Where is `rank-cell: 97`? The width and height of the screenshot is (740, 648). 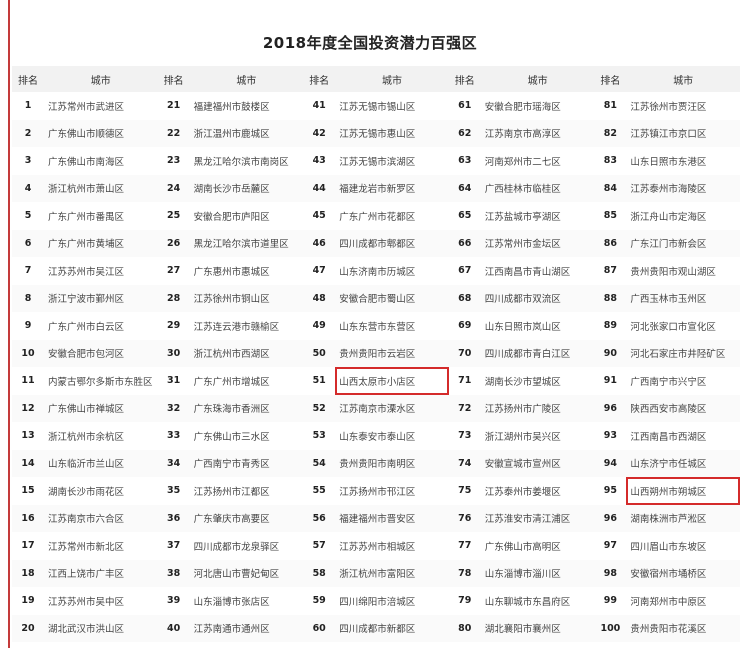
rank-cell: 97 is located at coordinates (610, 546).